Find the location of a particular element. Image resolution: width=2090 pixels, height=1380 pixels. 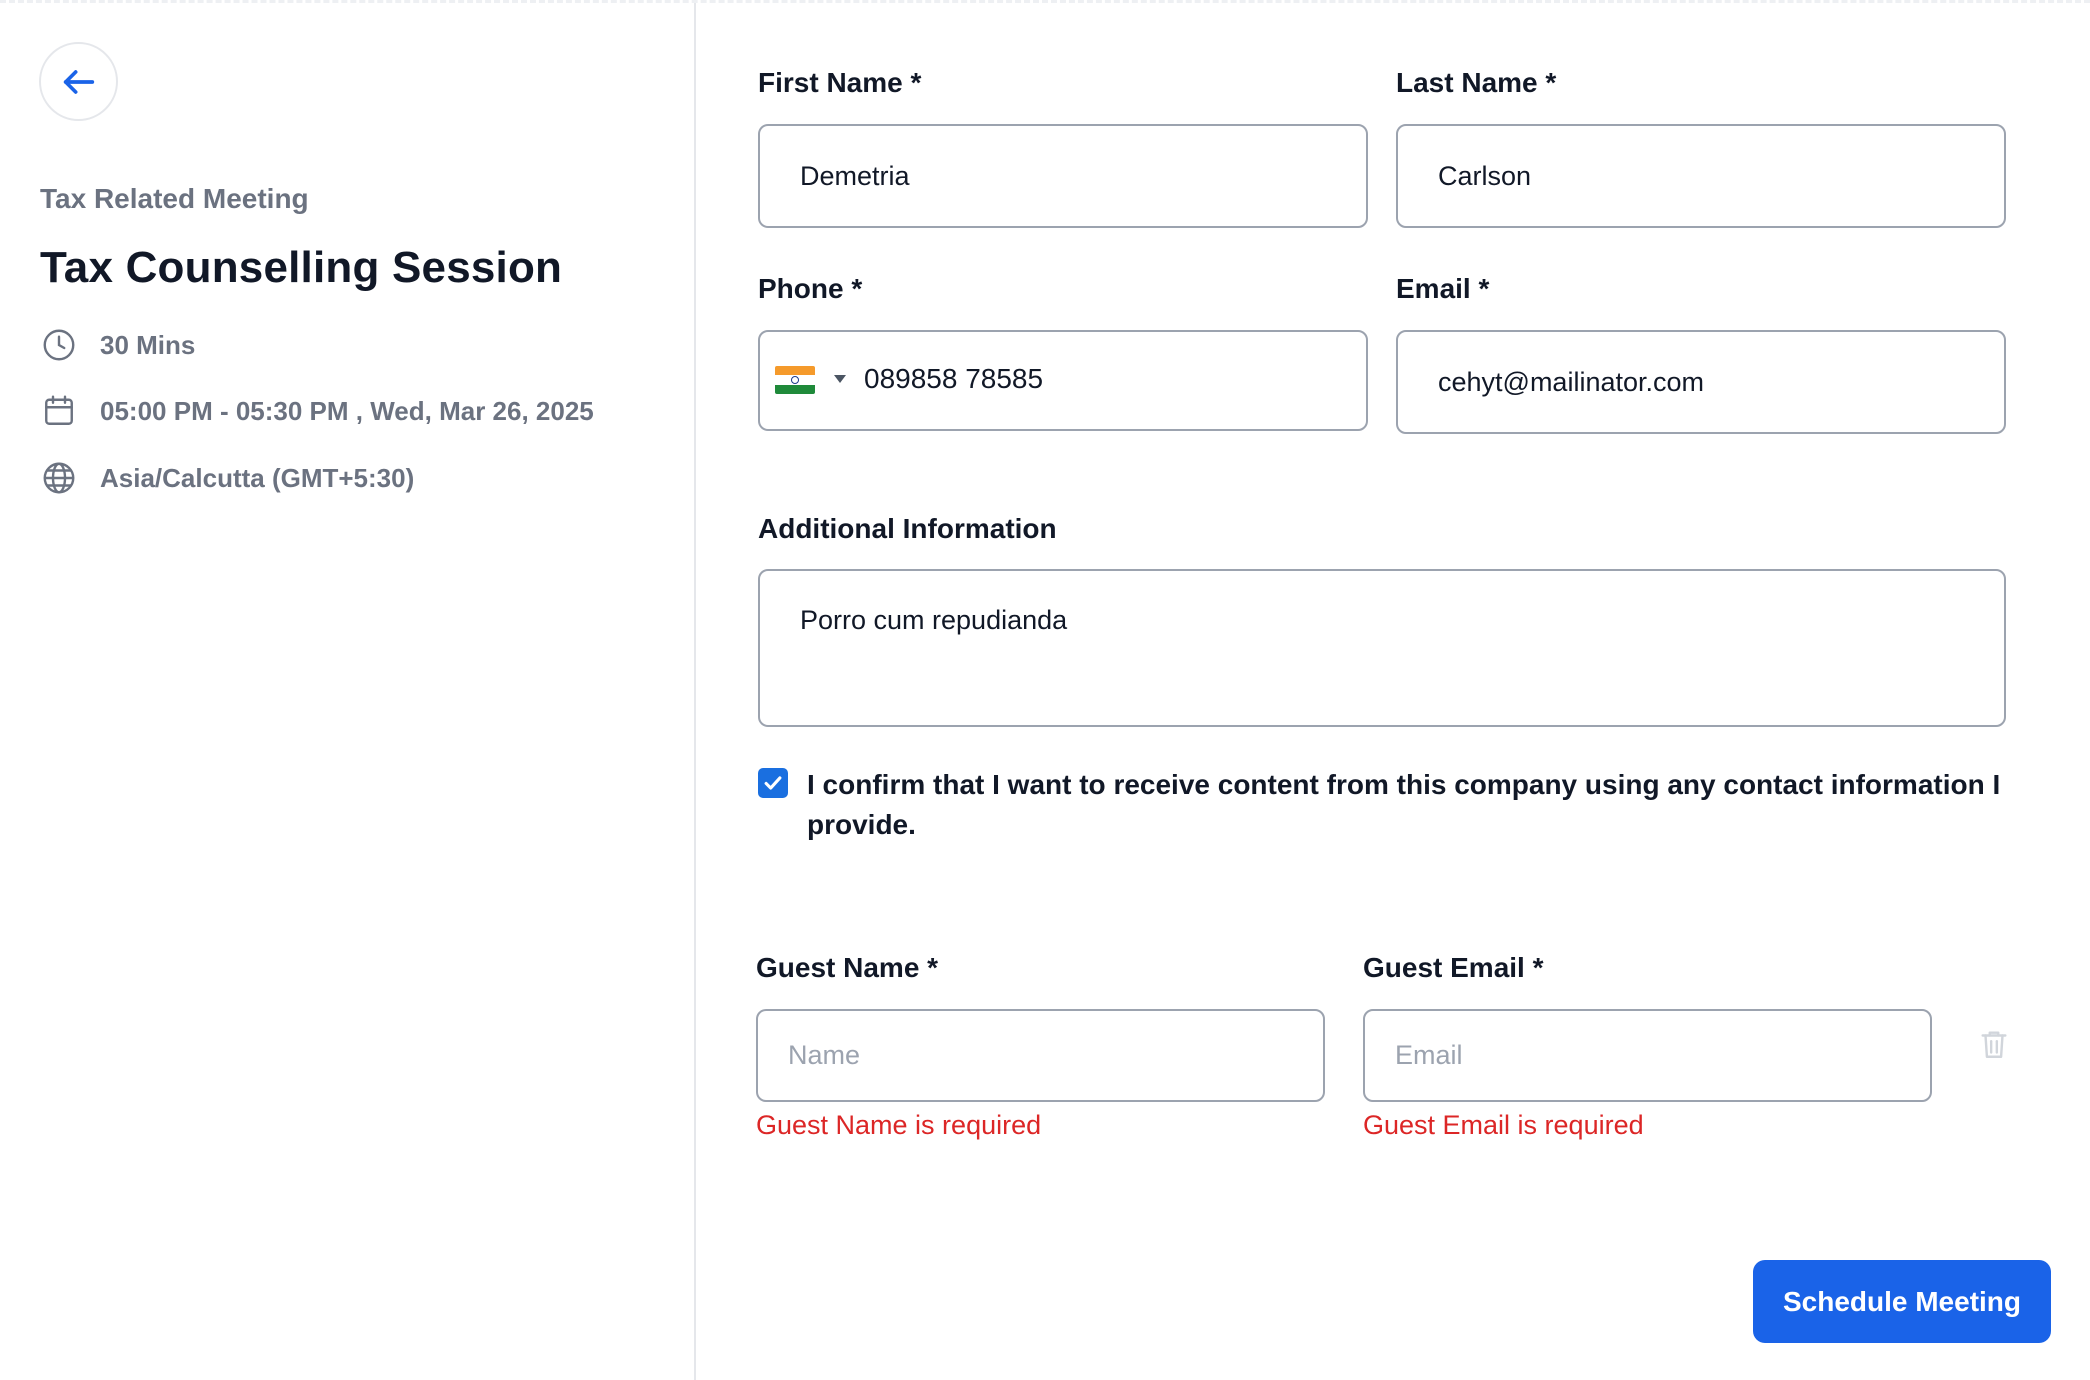

first-name-label: First Name * is located at coordinates (840, 82).